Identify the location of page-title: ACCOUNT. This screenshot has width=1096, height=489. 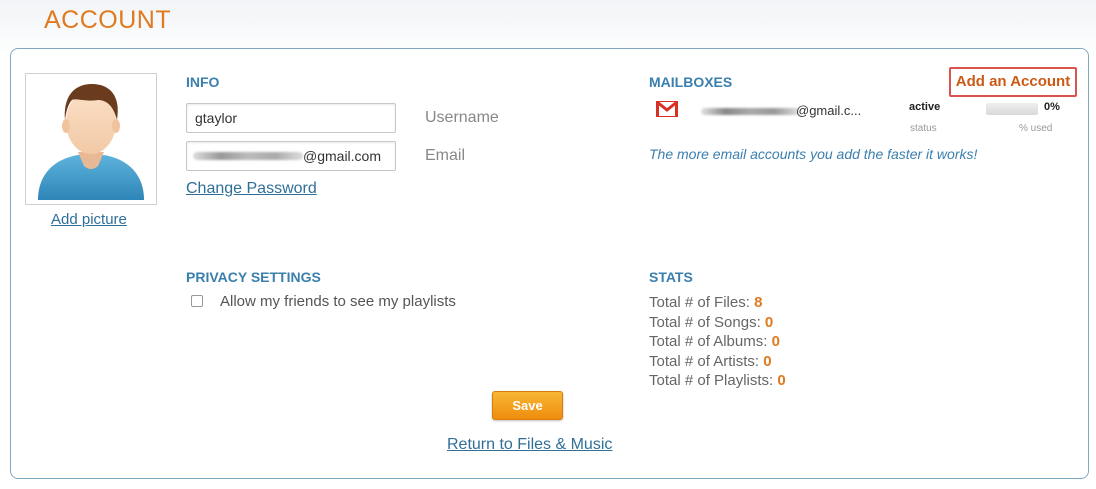
(108, 20).